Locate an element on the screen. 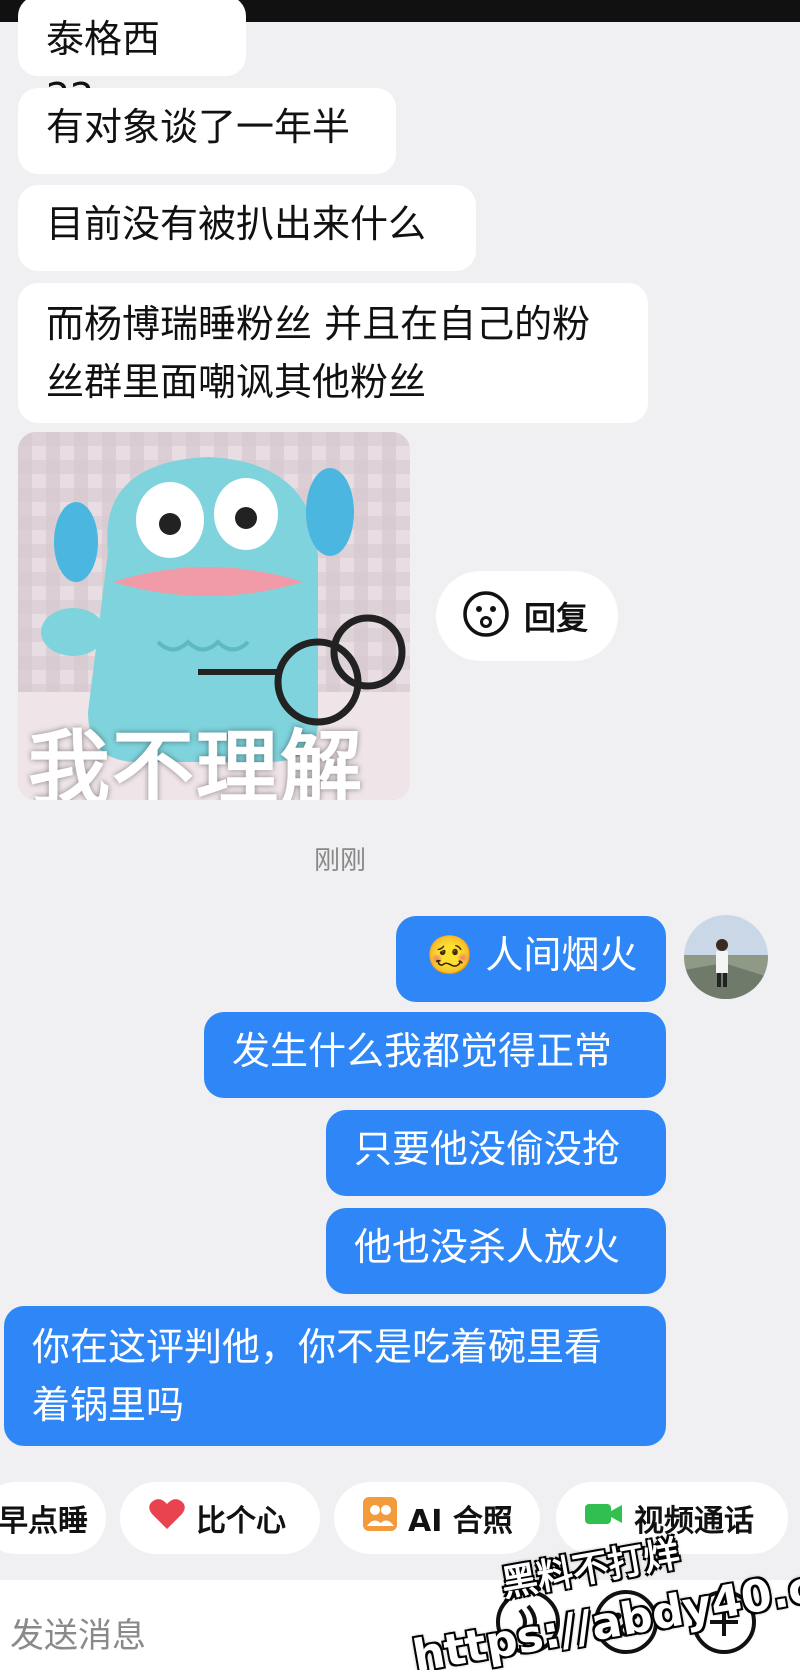 The width and height of the screenshot is (800, 1670). message-timestamp: 刚刚 is located at coordinates (339, 861).